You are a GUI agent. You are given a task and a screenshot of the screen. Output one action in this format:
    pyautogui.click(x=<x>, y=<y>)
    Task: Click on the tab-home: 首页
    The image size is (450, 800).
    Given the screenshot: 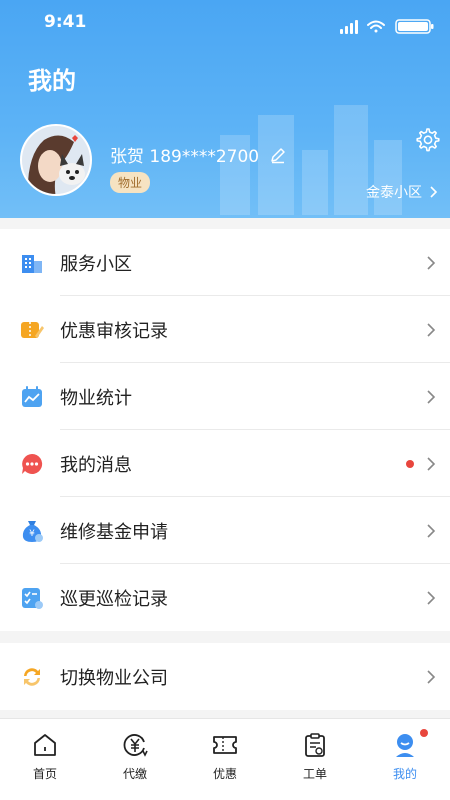 What is the action you would take?
    pyautogui.click(x=45, y=759)
    